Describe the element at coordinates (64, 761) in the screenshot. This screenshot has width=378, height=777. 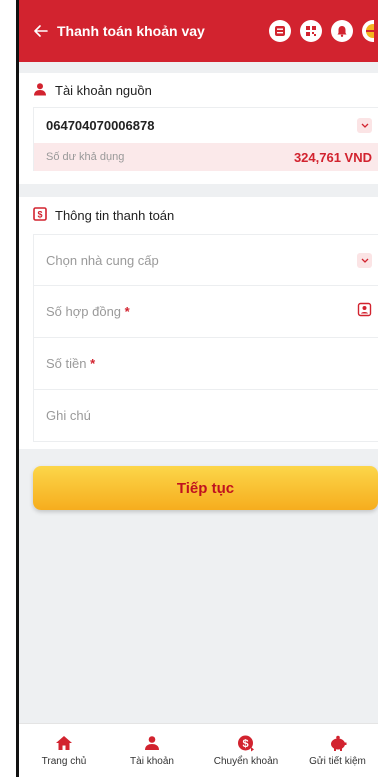
I see `nav-label: Trang chủ` at that location.